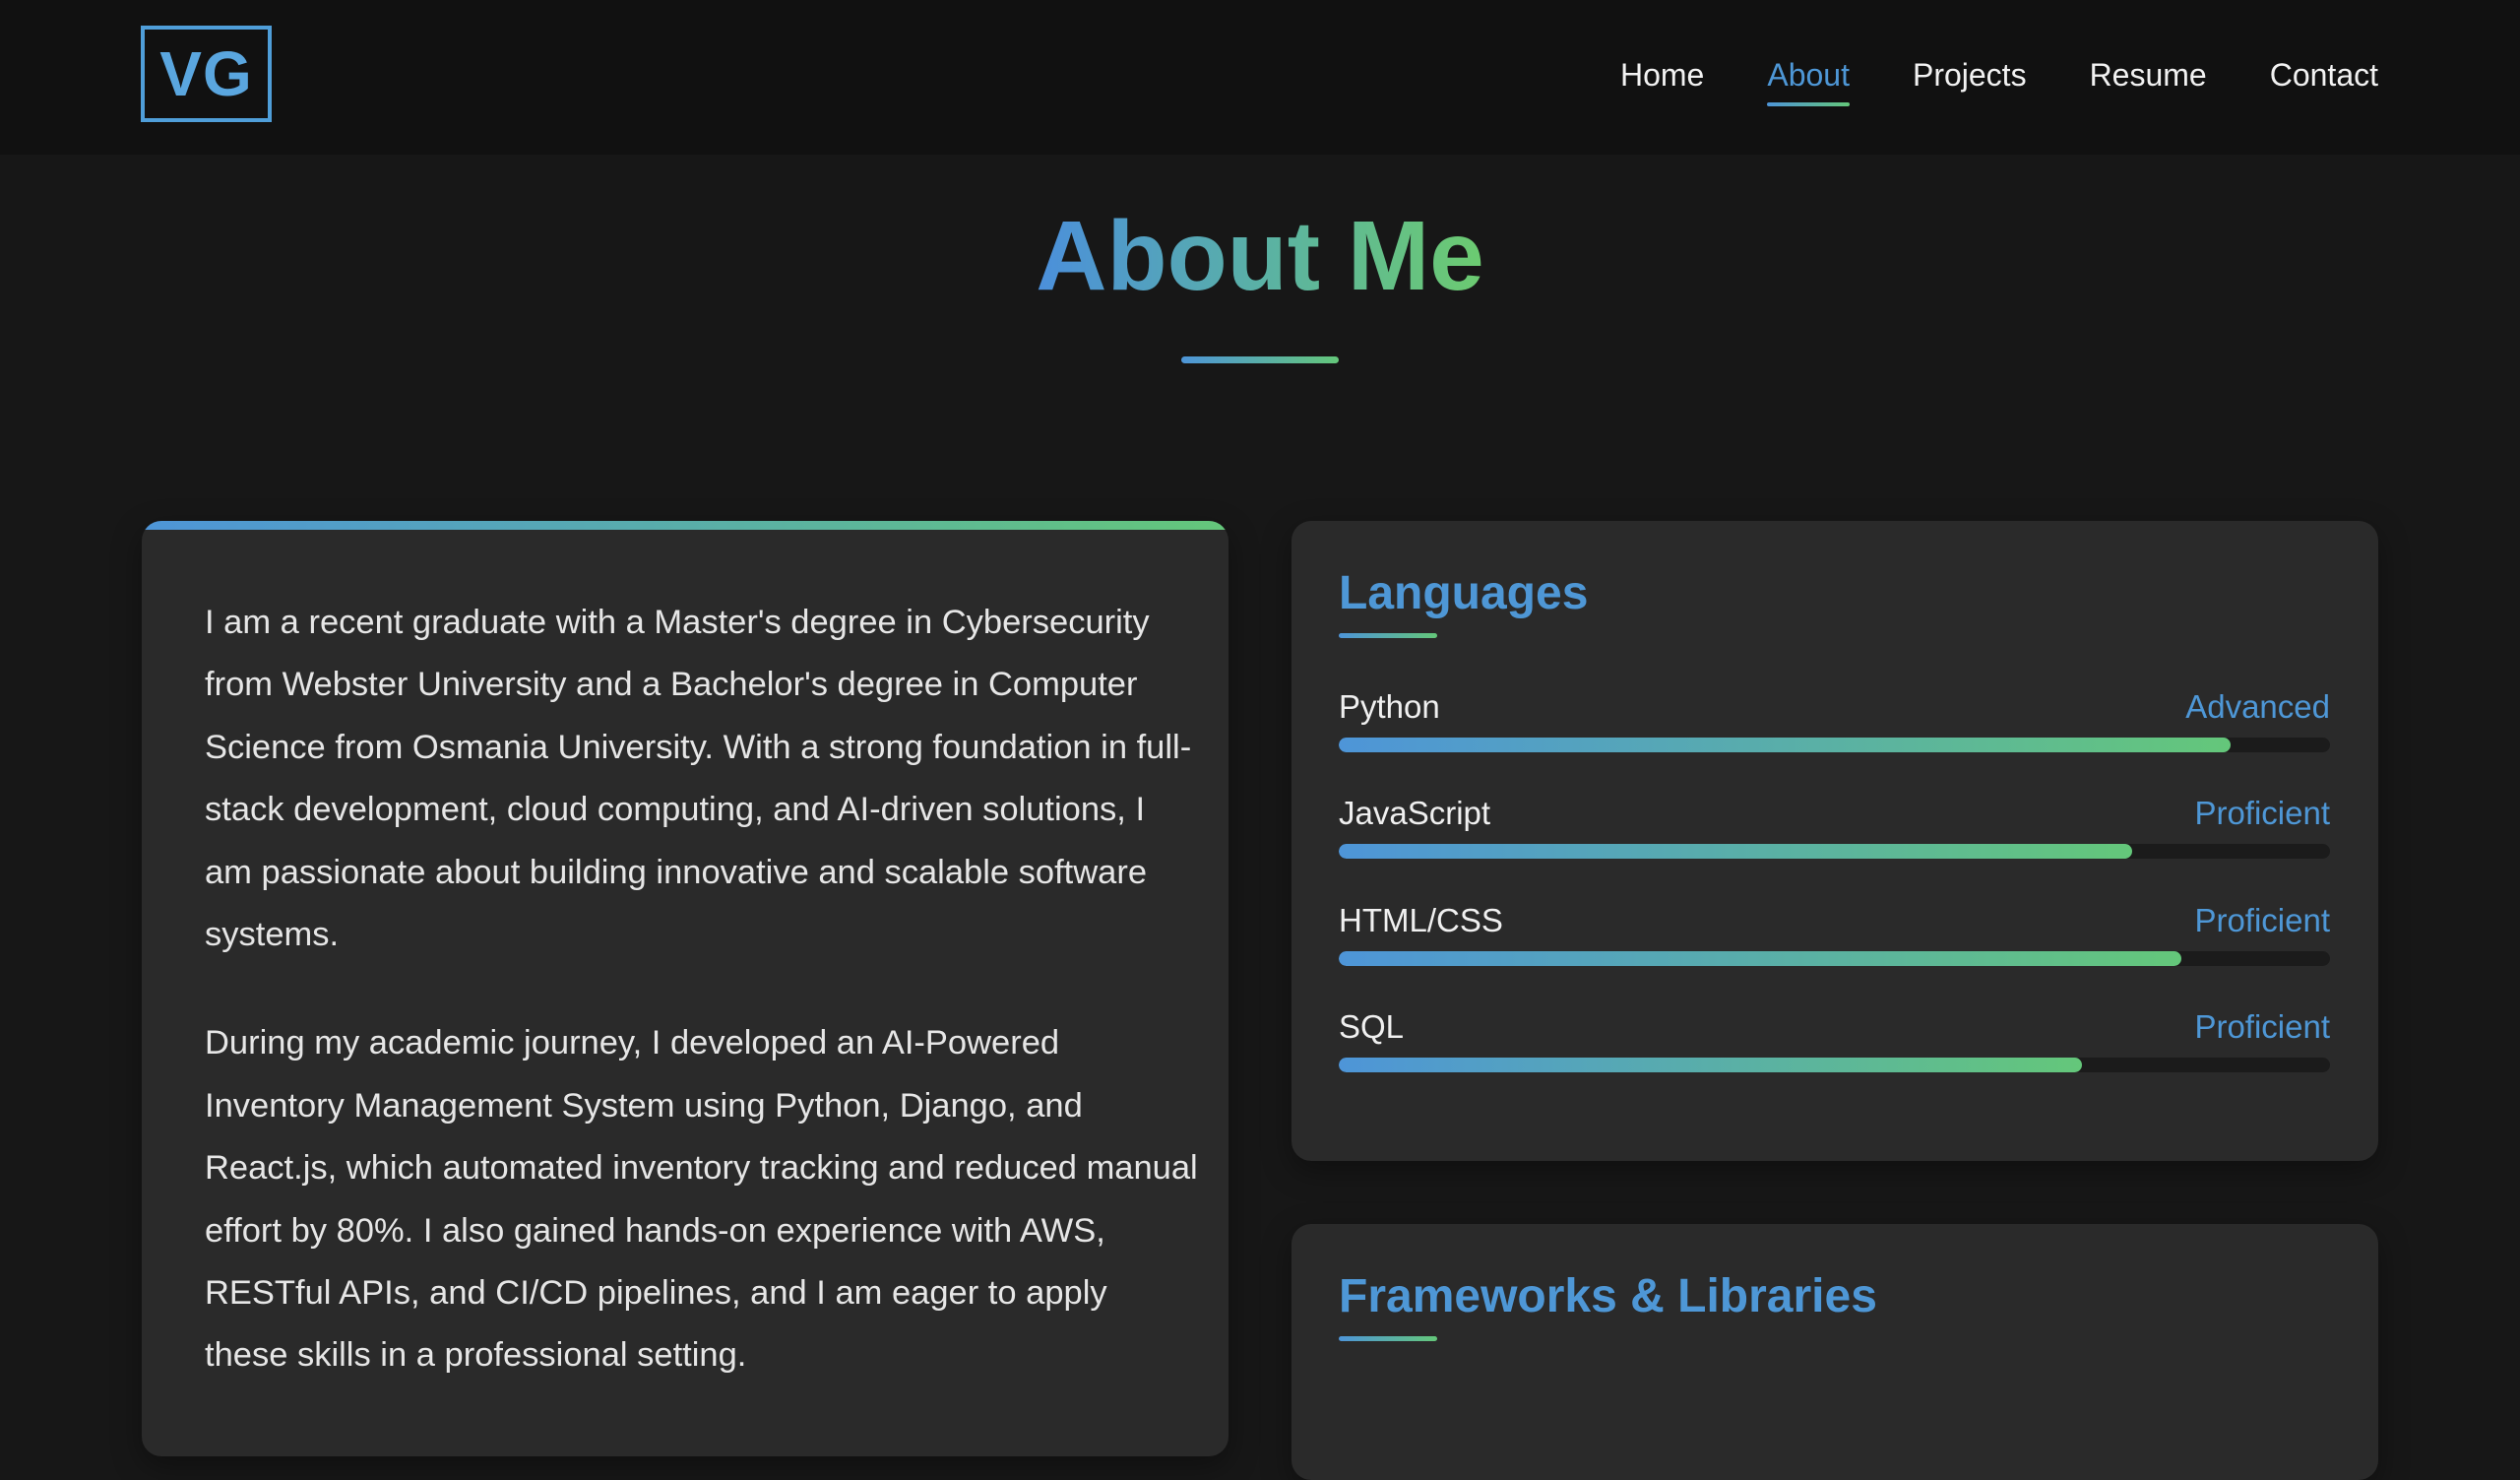 The height and width of the screenshot is (1480, 2520). I want to click on frameworks-card: Frameworks & Libraries, so click(1835, 1352).